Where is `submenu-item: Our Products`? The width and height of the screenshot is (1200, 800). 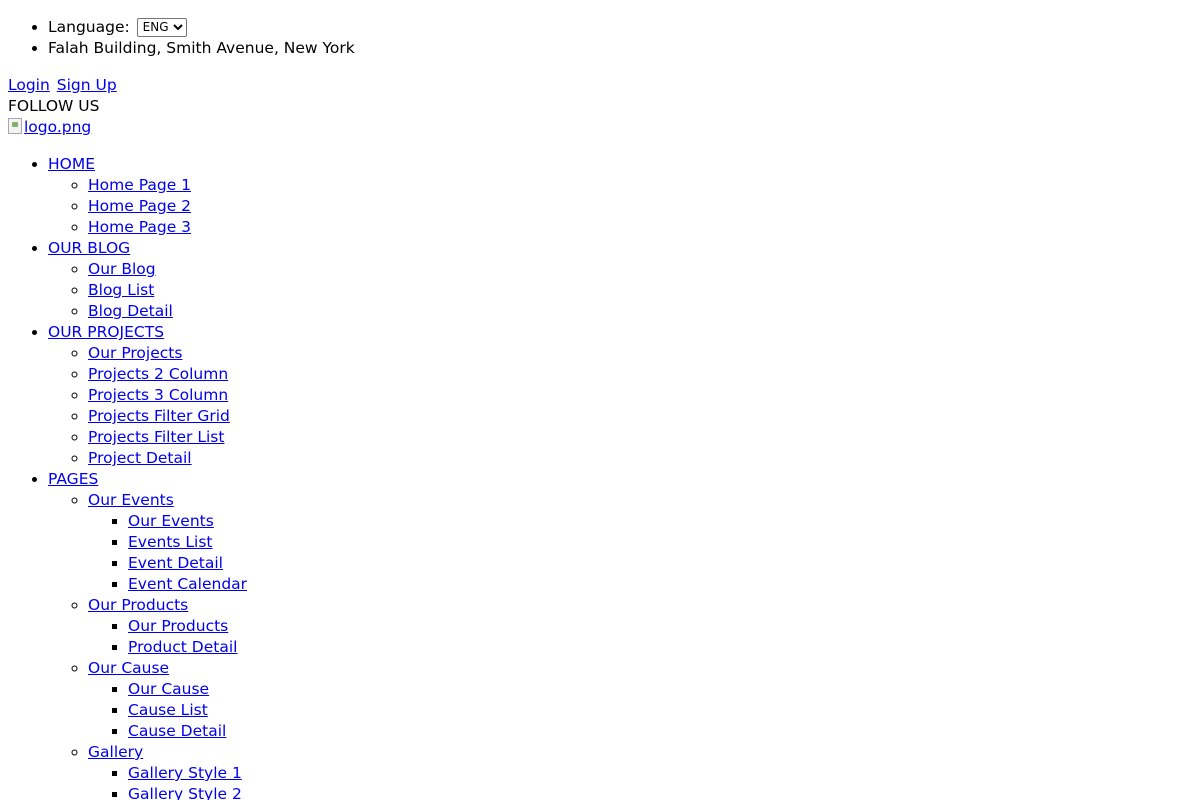
submenu-item: Our Products is located at coordinates (664, 626).